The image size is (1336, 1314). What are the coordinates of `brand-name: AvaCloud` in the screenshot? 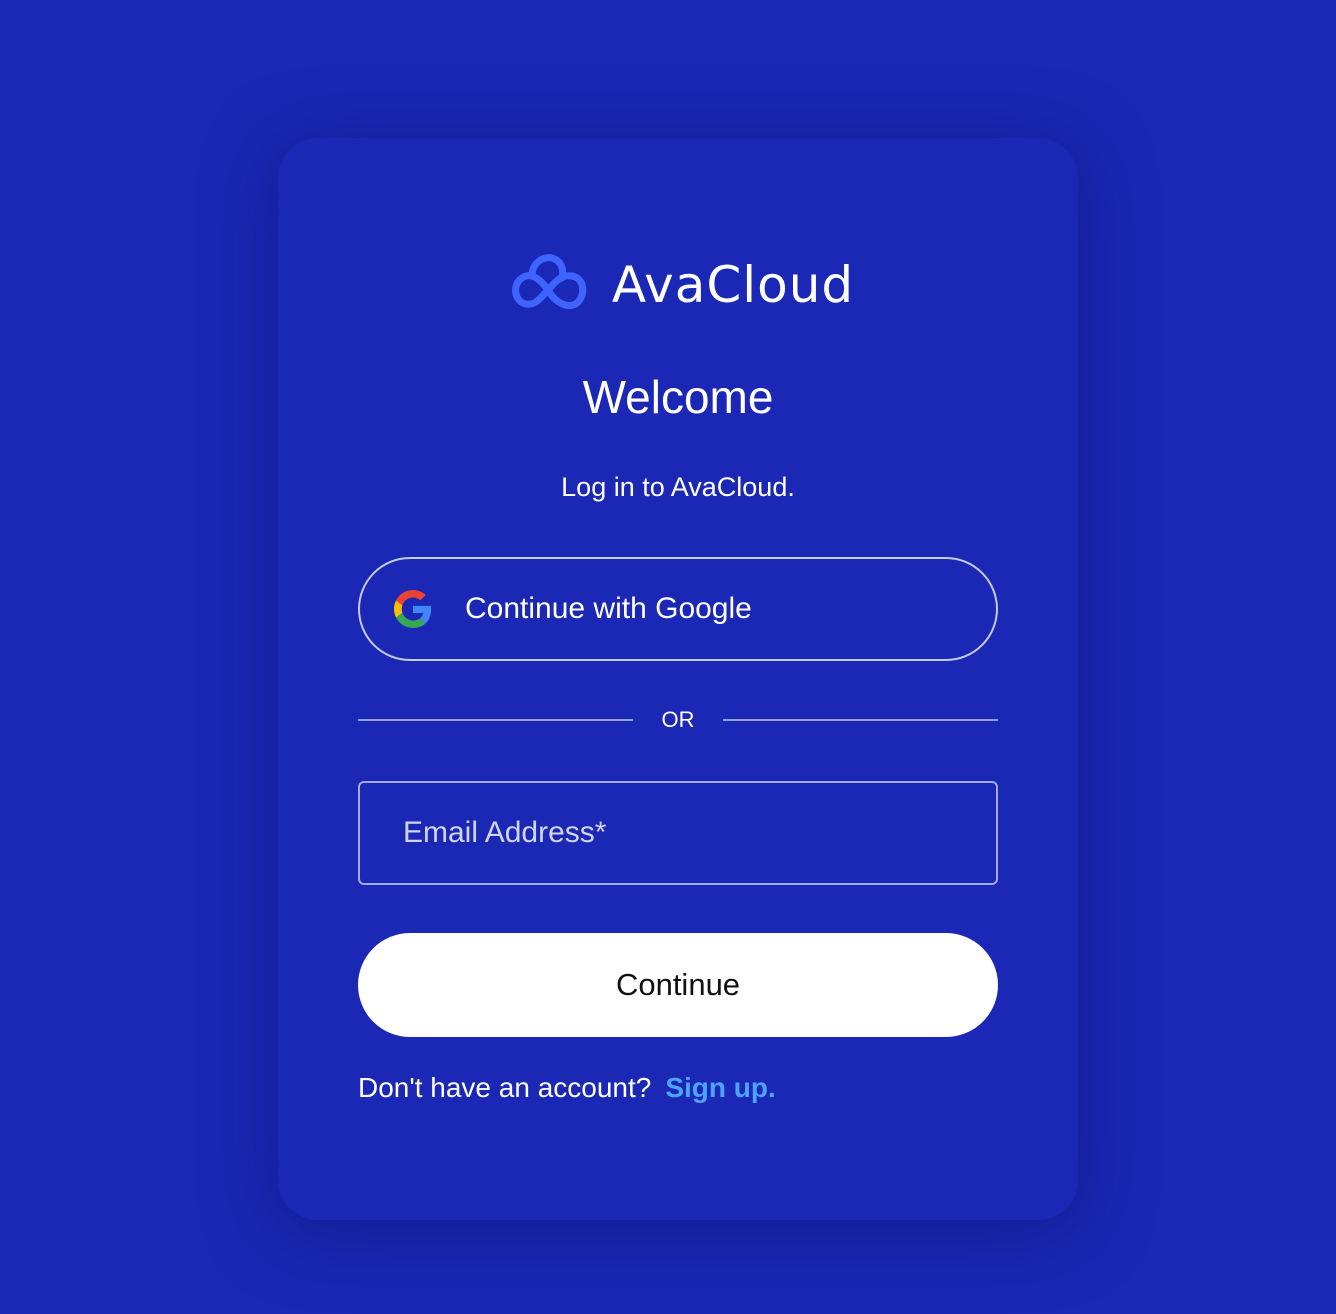 It's located at (733, 285).